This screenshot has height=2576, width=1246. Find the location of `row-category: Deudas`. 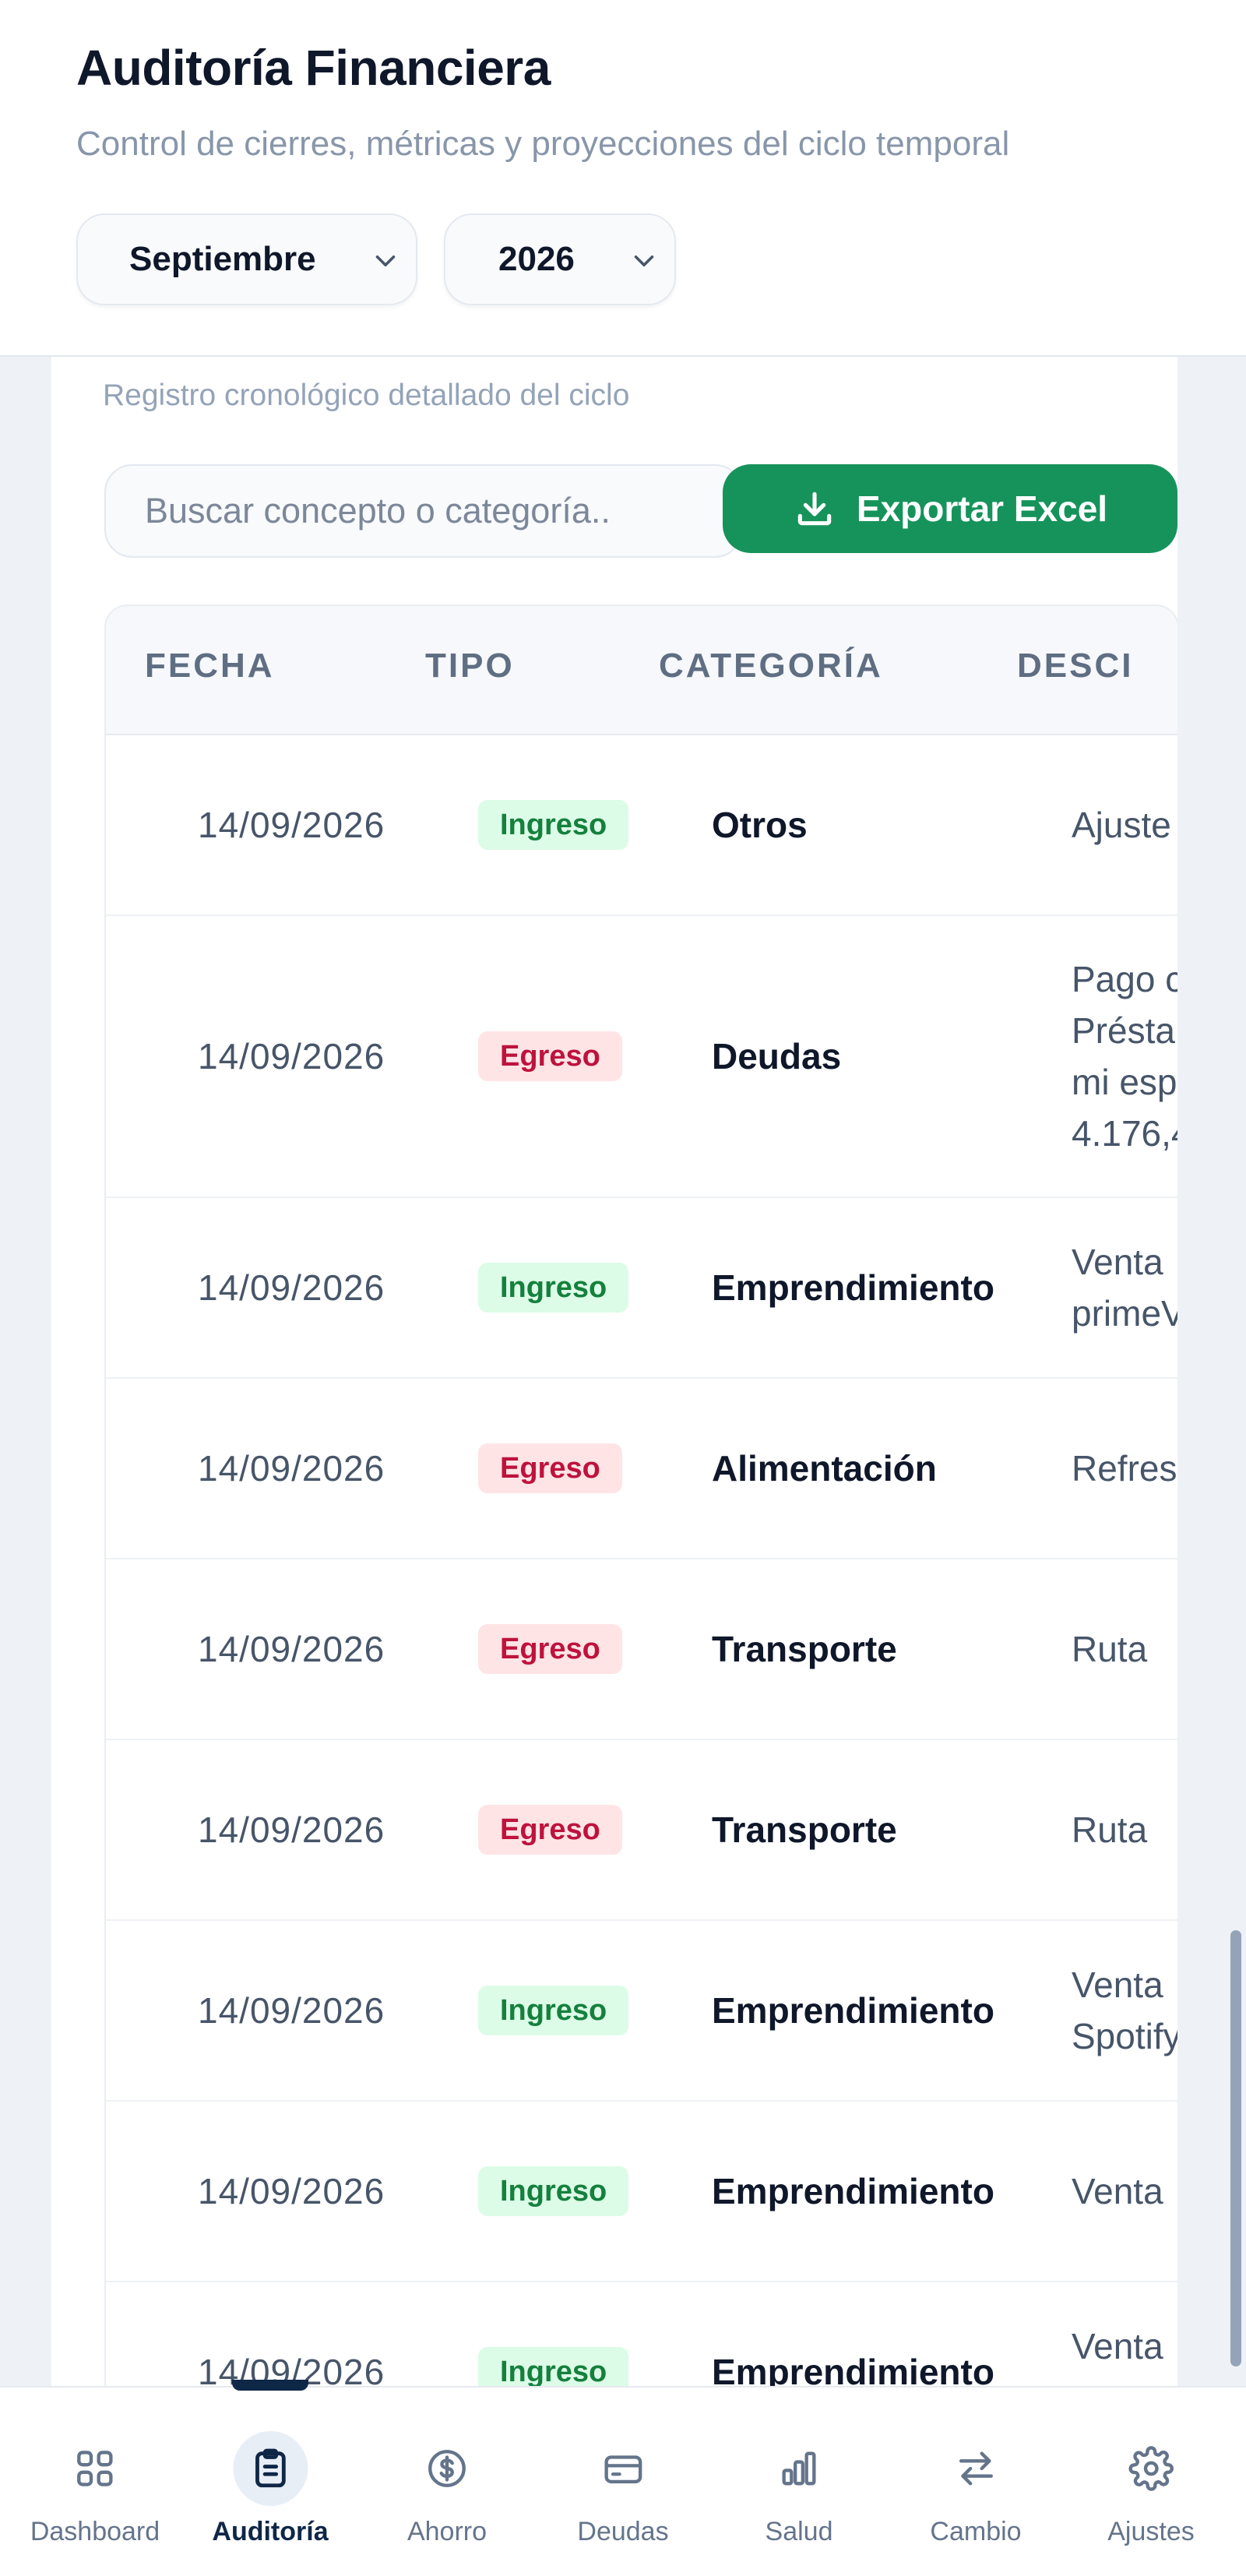

row-category: Deudas is located at coordinates (777, 1056).